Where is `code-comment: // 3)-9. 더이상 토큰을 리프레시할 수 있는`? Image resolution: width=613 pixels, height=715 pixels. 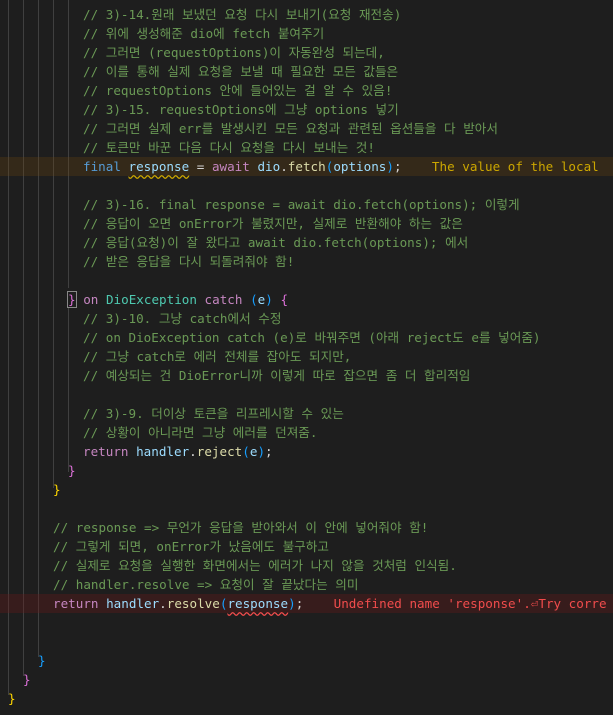
code-comment: // 3)-9. 더이상 토큰을 리프레시할 수 있는 is located at coordinates (213, 413).